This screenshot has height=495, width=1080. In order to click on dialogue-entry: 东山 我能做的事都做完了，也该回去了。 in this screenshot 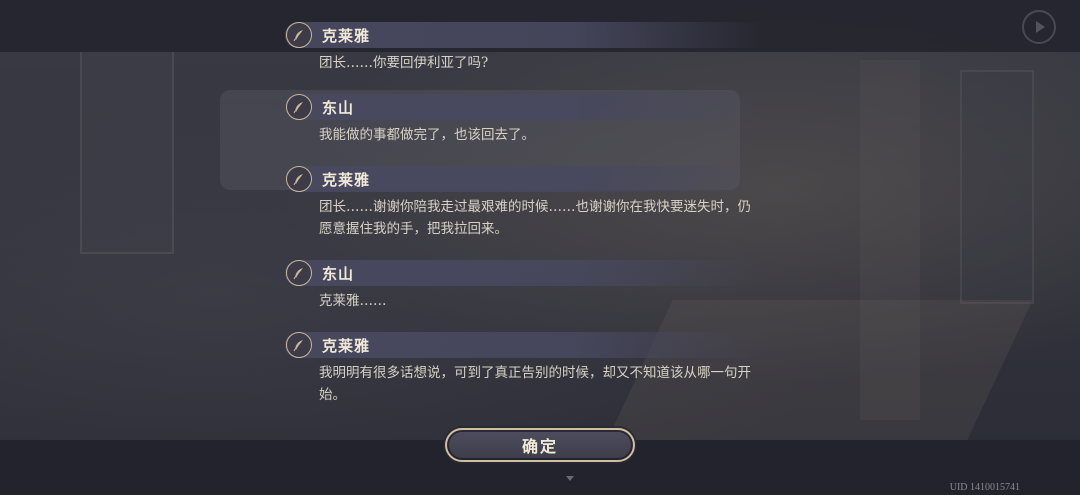, I will do `click(525, 120)`.